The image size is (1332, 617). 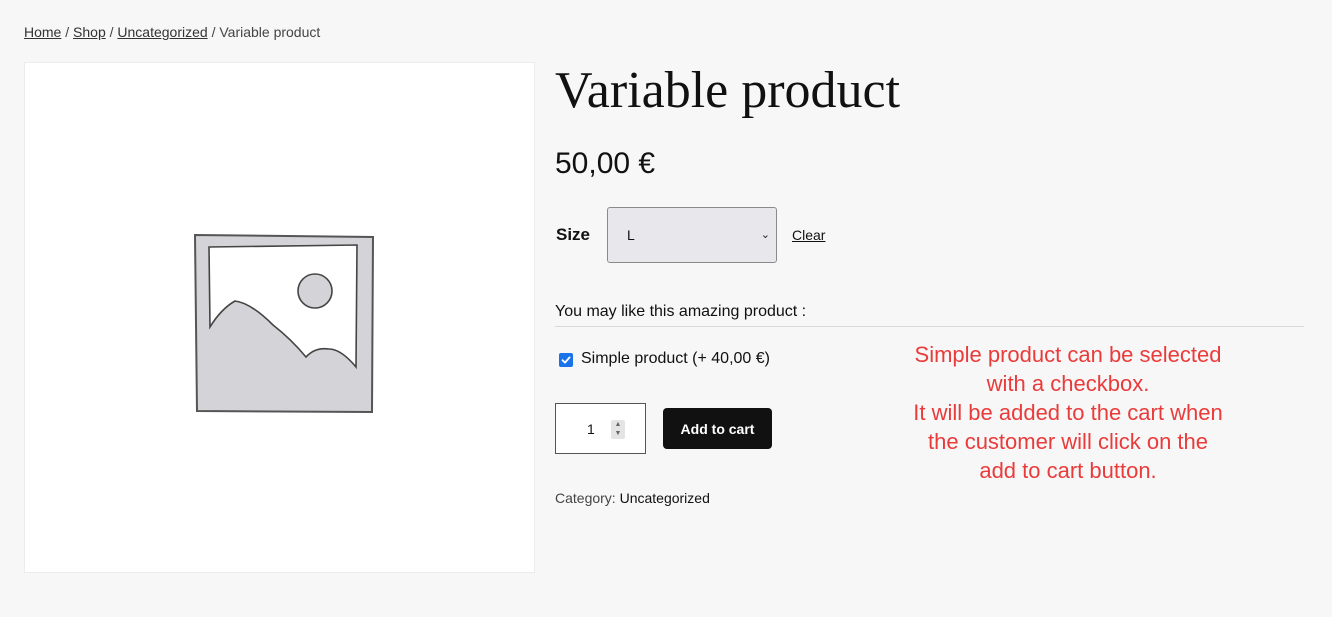 What do you see at coordinates (585, 498) in the screenshot?
I see `category-label: Category:` at bounding box center [585, 498].